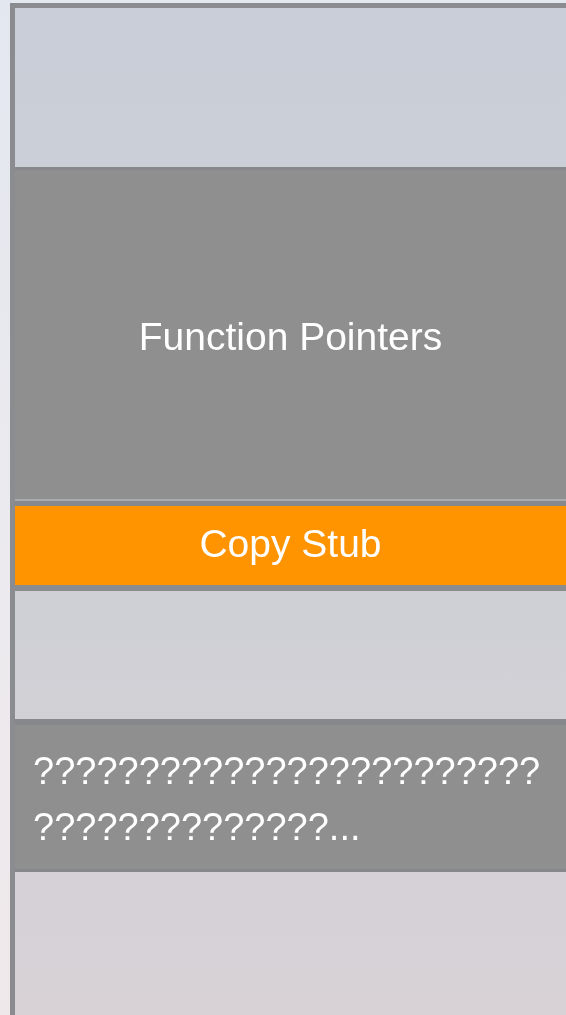 The height and width of the screenshot is (1015, 566). Describe the element at coordinates (290, 548) in the screenshot. I see `copy-stub-button: Copy Stub` at that location.